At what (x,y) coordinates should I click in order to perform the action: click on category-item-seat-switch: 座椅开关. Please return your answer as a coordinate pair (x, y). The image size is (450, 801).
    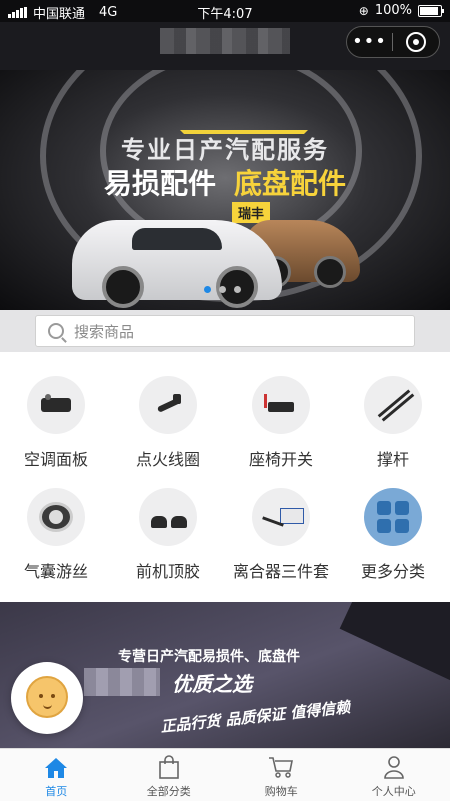
    Looking at the image, I should click on (281, 423).